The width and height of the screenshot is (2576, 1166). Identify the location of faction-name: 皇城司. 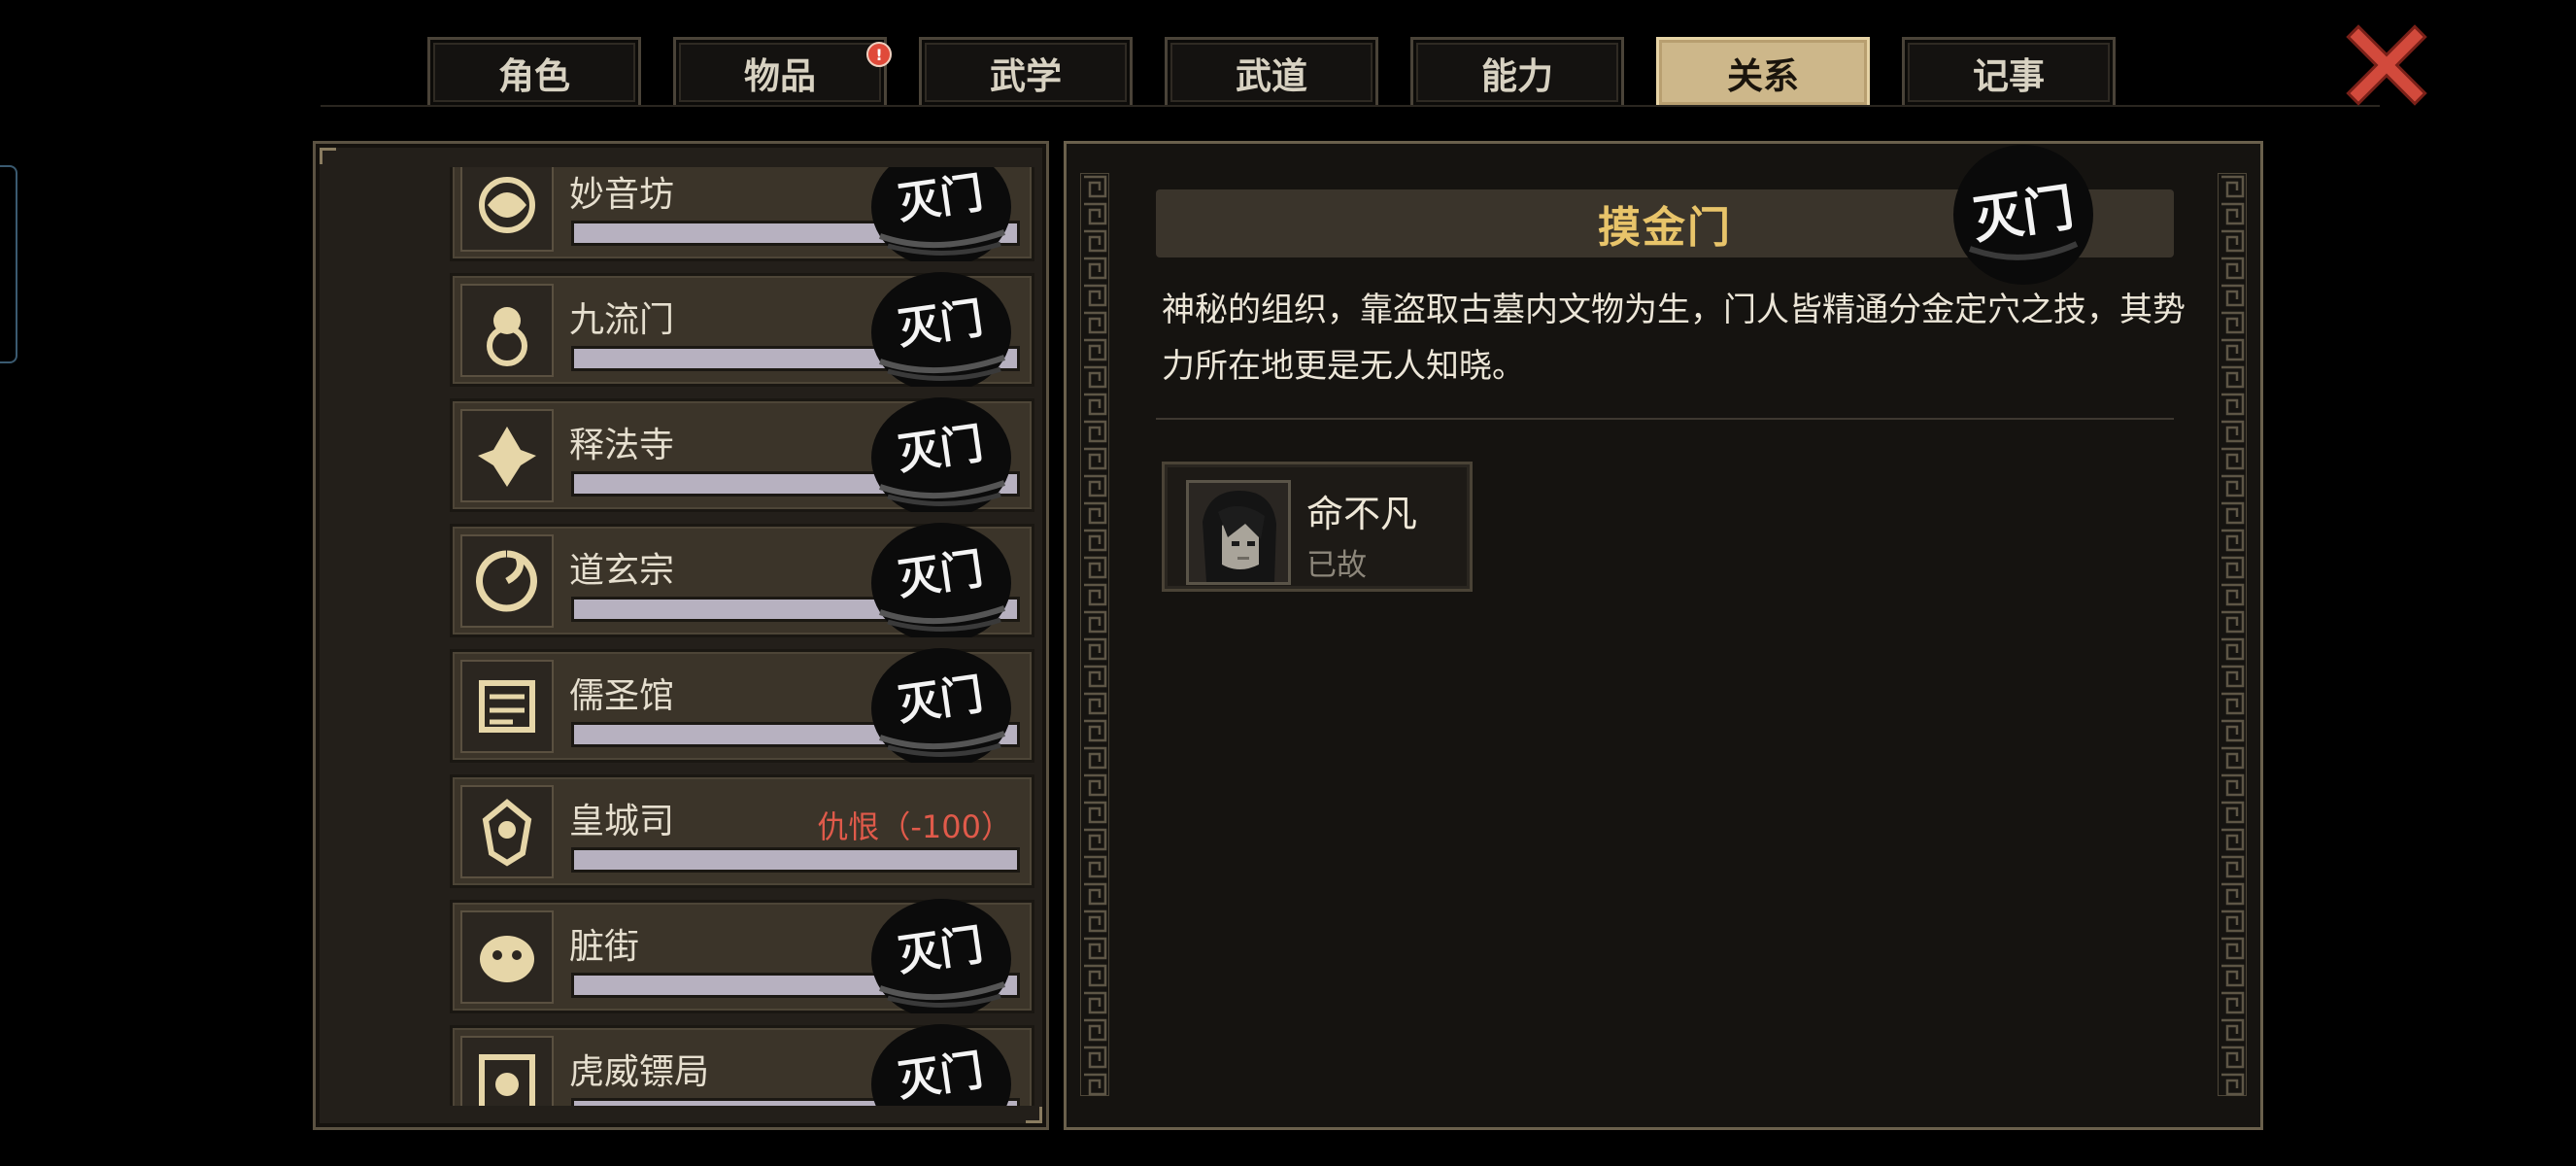
(622, 821).